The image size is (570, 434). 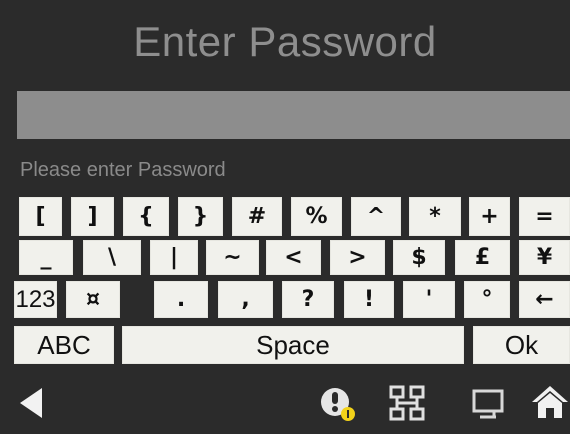 What do you see at coordinates (174, 257) in the screenshot?
I see `key-pipe: |` at bounding box center [174, 257].